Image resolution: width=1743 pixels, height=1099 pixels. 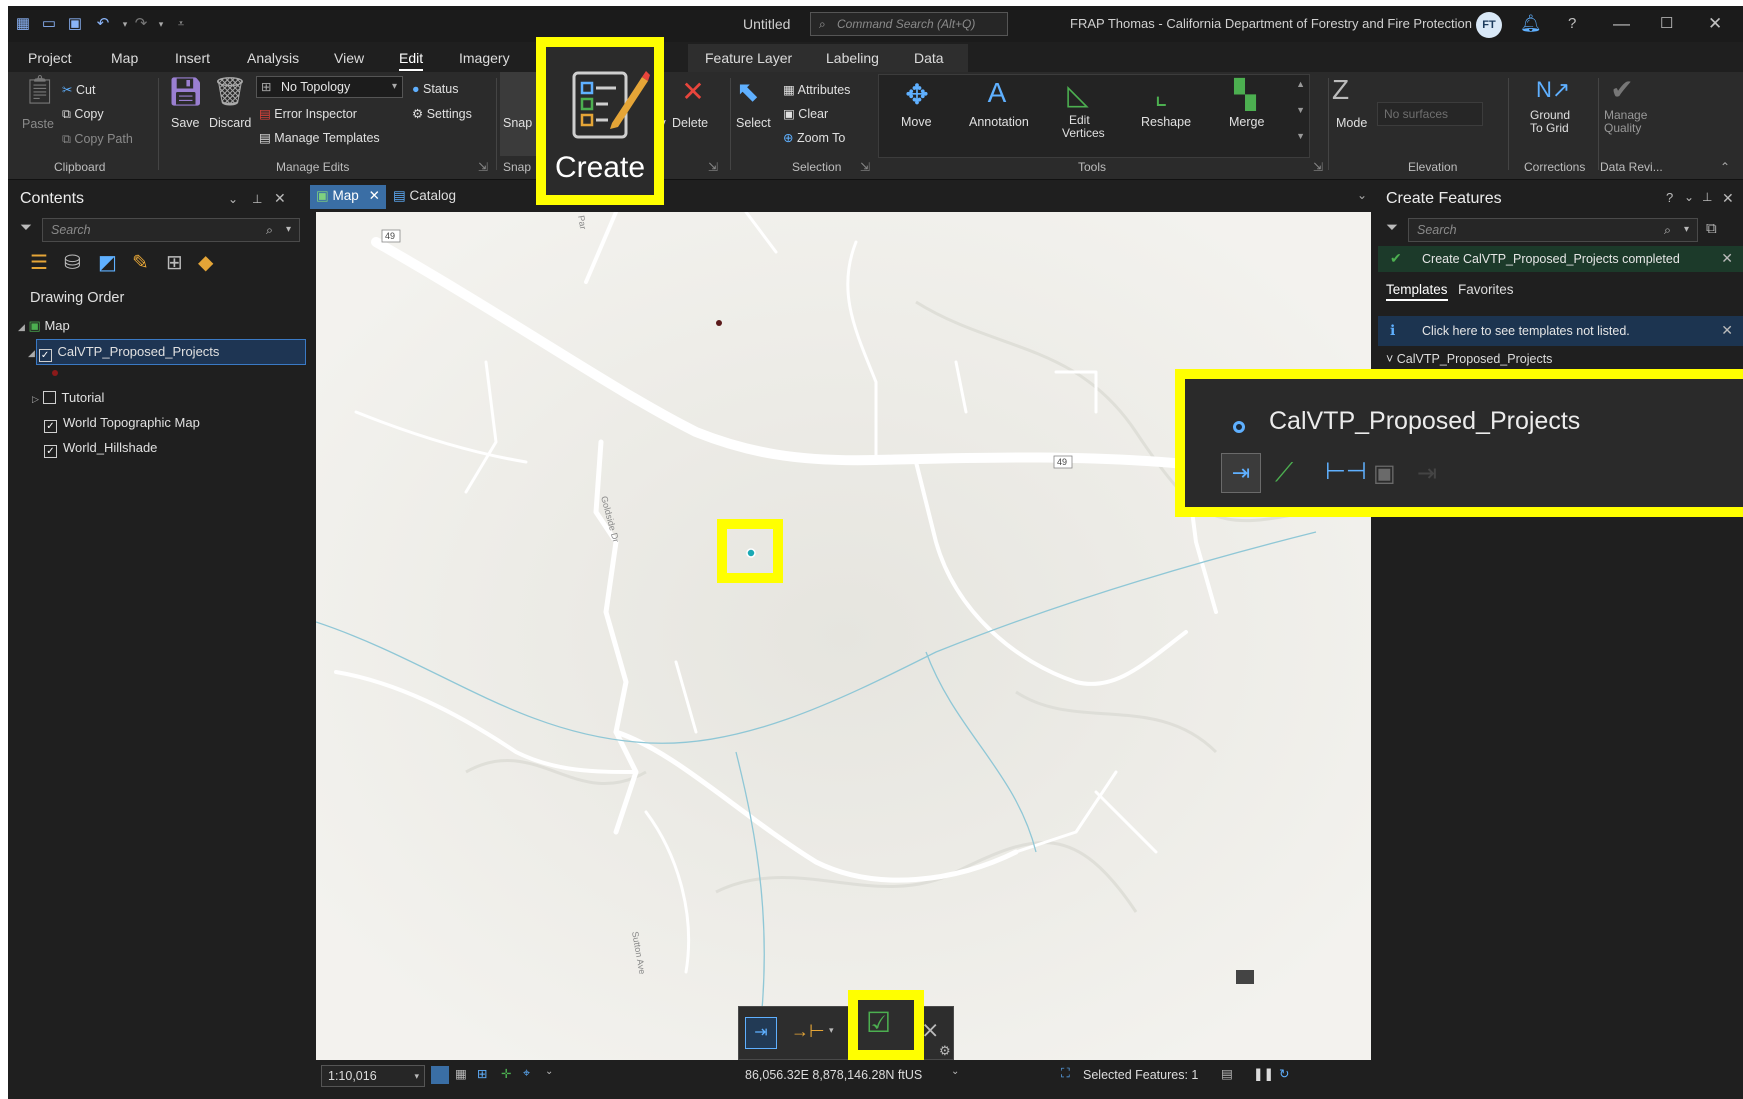 I want to click on gallery-scroll-up-icon: ▲, so click(x=1300, y=84).